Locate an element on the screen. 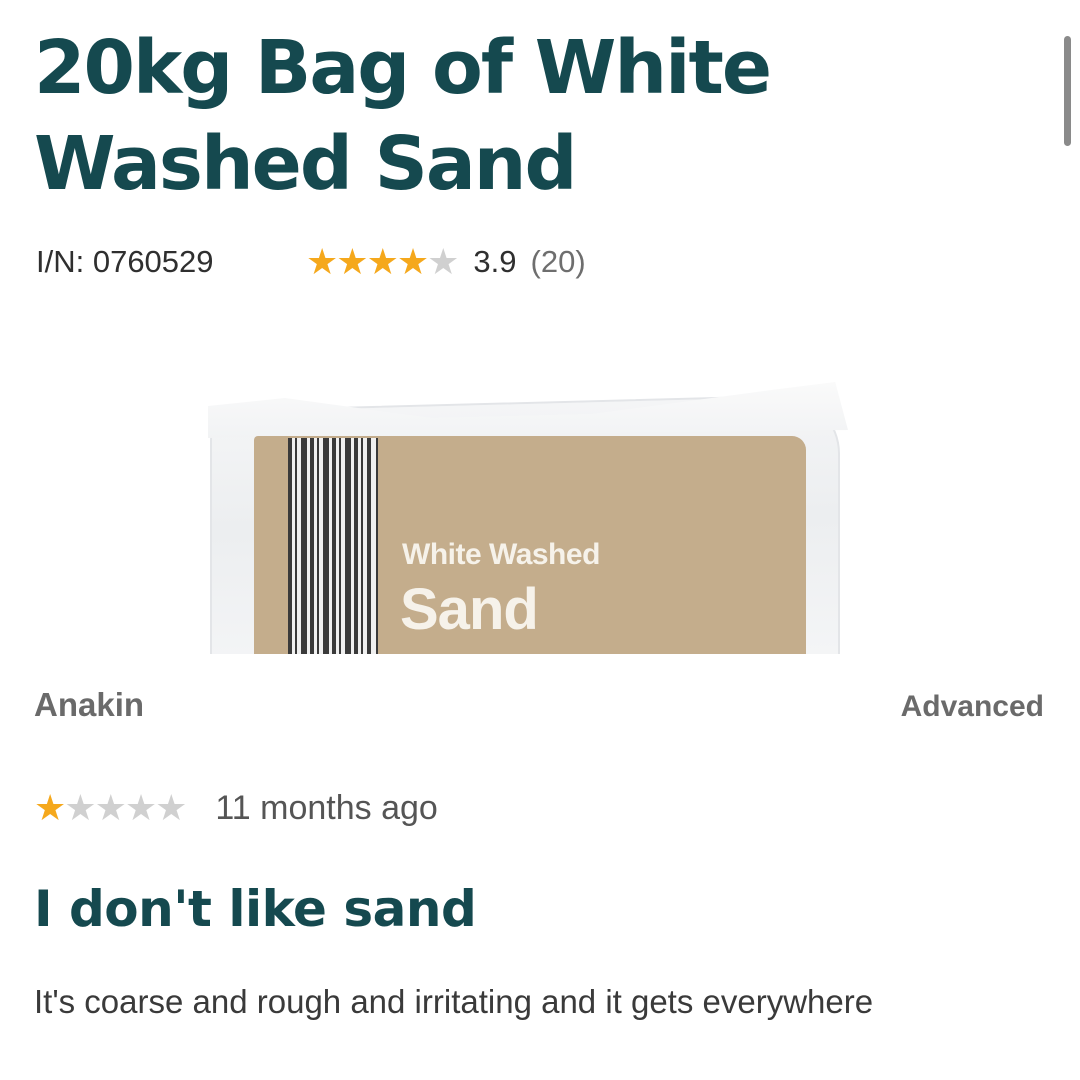  product-meta-row: I/N: 0760529 ★★★★★ 3.9 (20) is located at coordinates (311, 262).